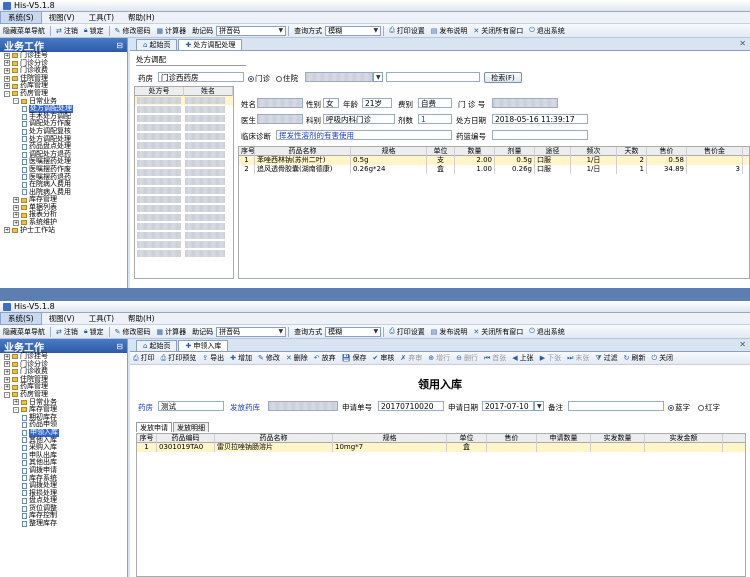  I want to click on basket-field, so click(540, 135).